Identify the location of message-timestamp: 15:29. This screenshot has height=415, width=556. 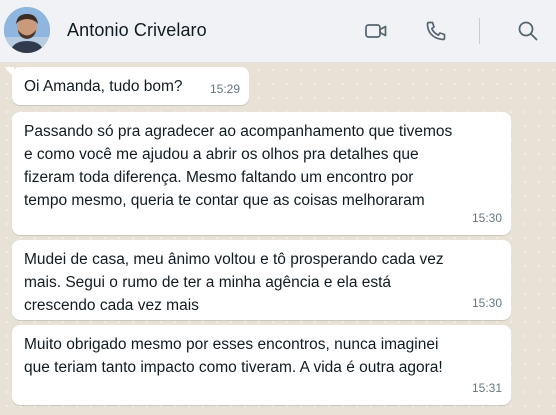
(224, 89).